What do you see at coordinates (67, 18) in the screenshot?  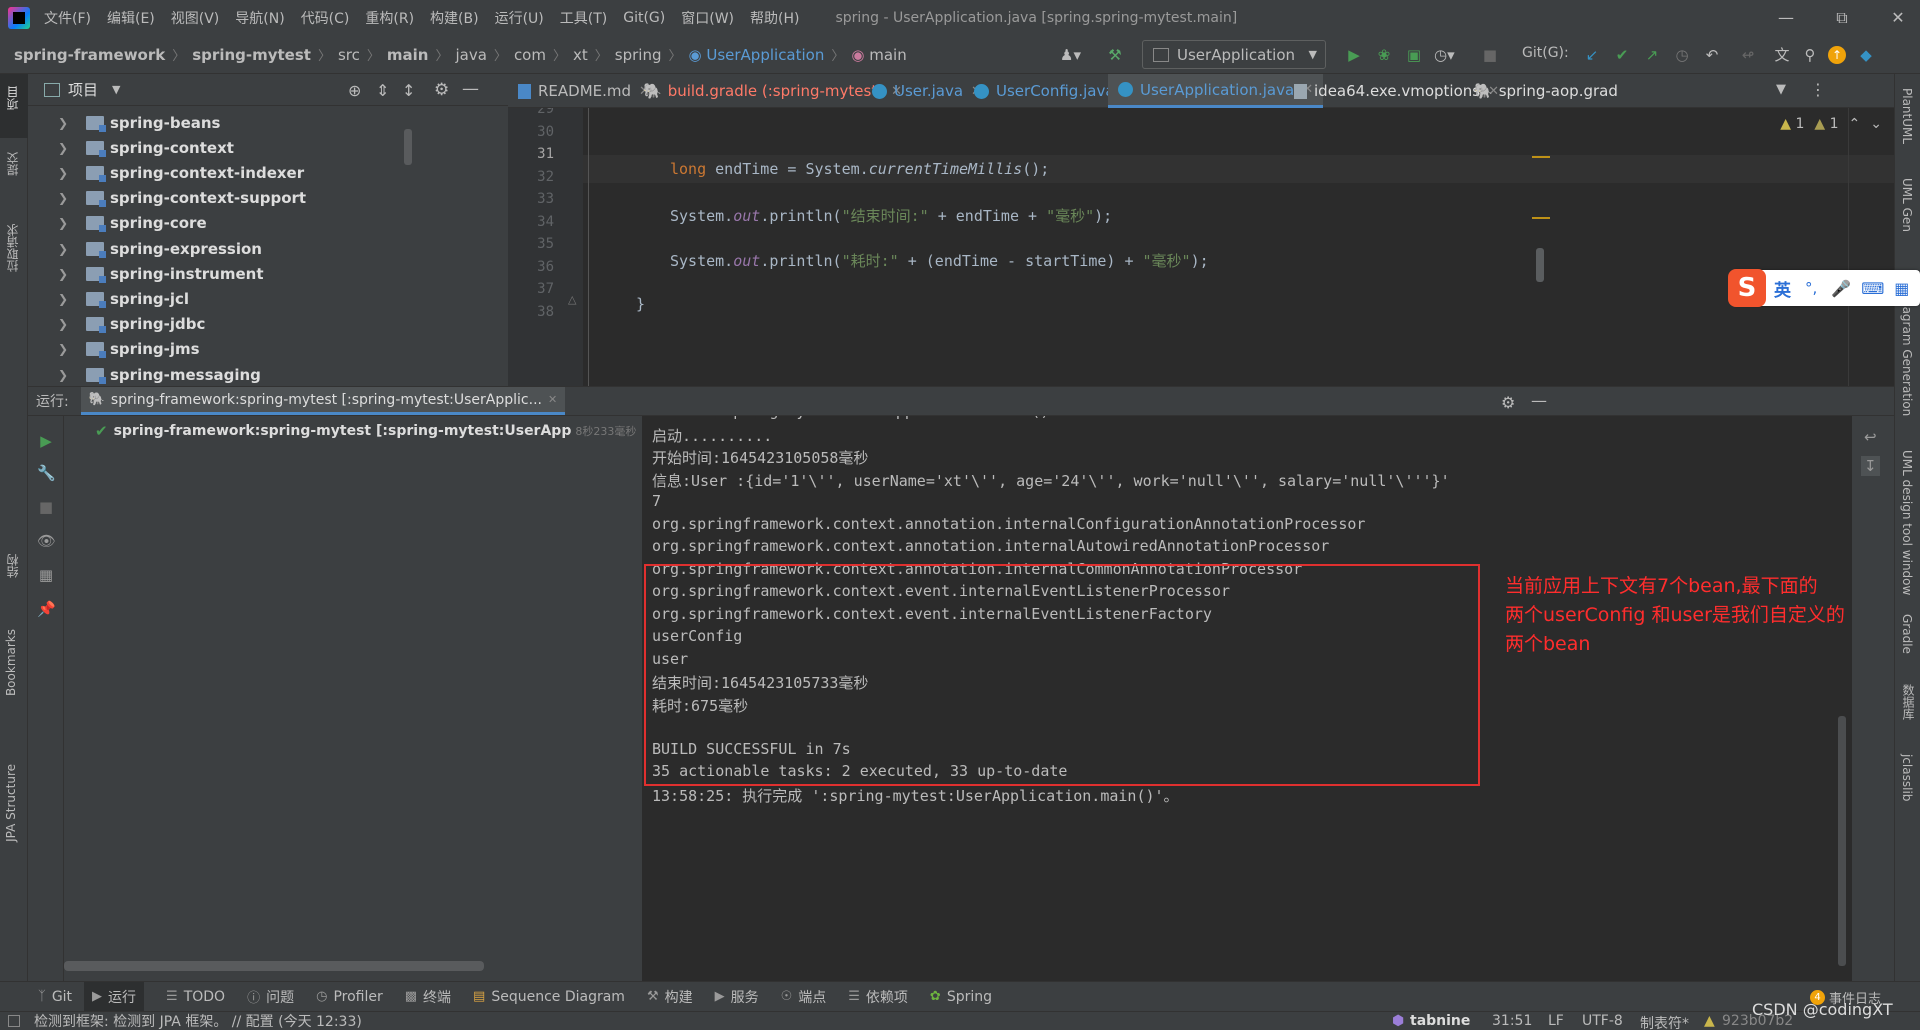 I see `menu-file: 文件(F)` at bounding box center [67, 18].